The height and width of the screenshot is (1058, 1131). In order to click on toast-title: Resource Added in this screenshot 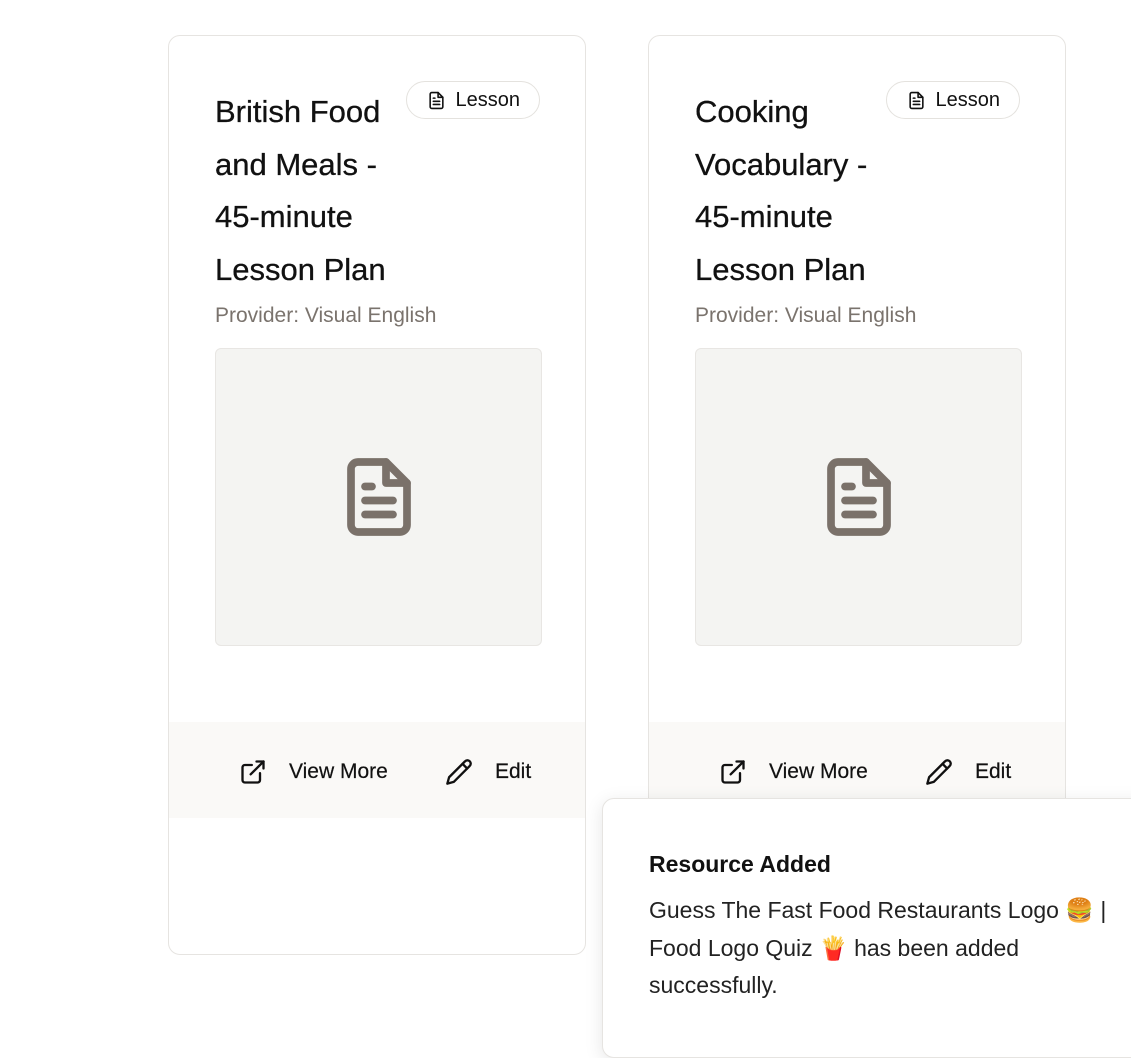, I will do `click(740, 864)`.